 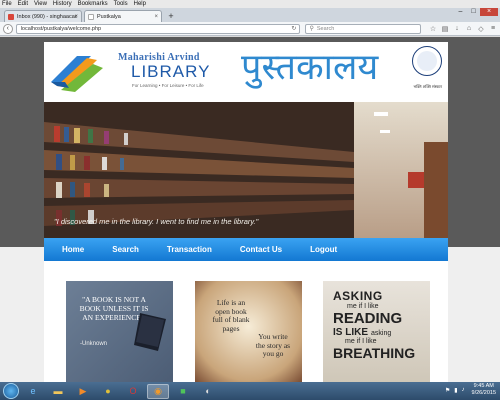 I want to click on hindi-title: पुस्तकालय, so click(x=310, y=67).